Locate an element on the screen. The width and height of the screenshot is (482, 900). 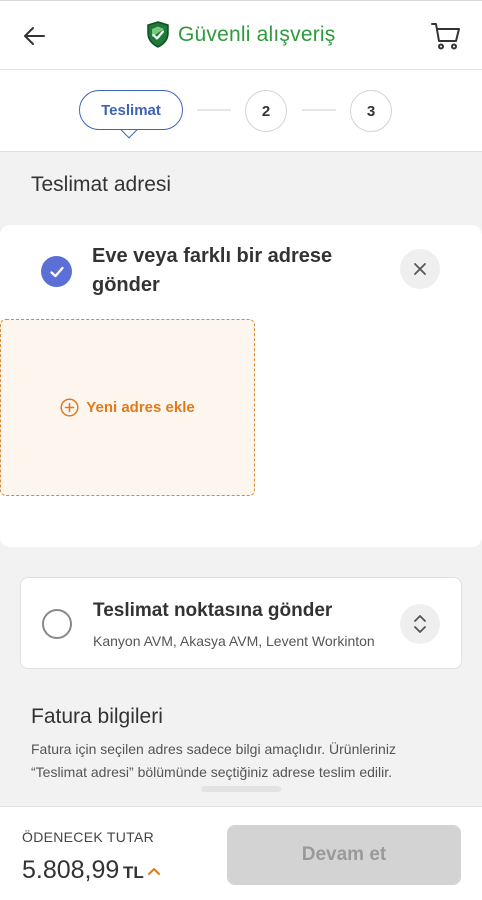
checkout-stepper: Teslimat 2 3 is located at coordinates (241, 111).